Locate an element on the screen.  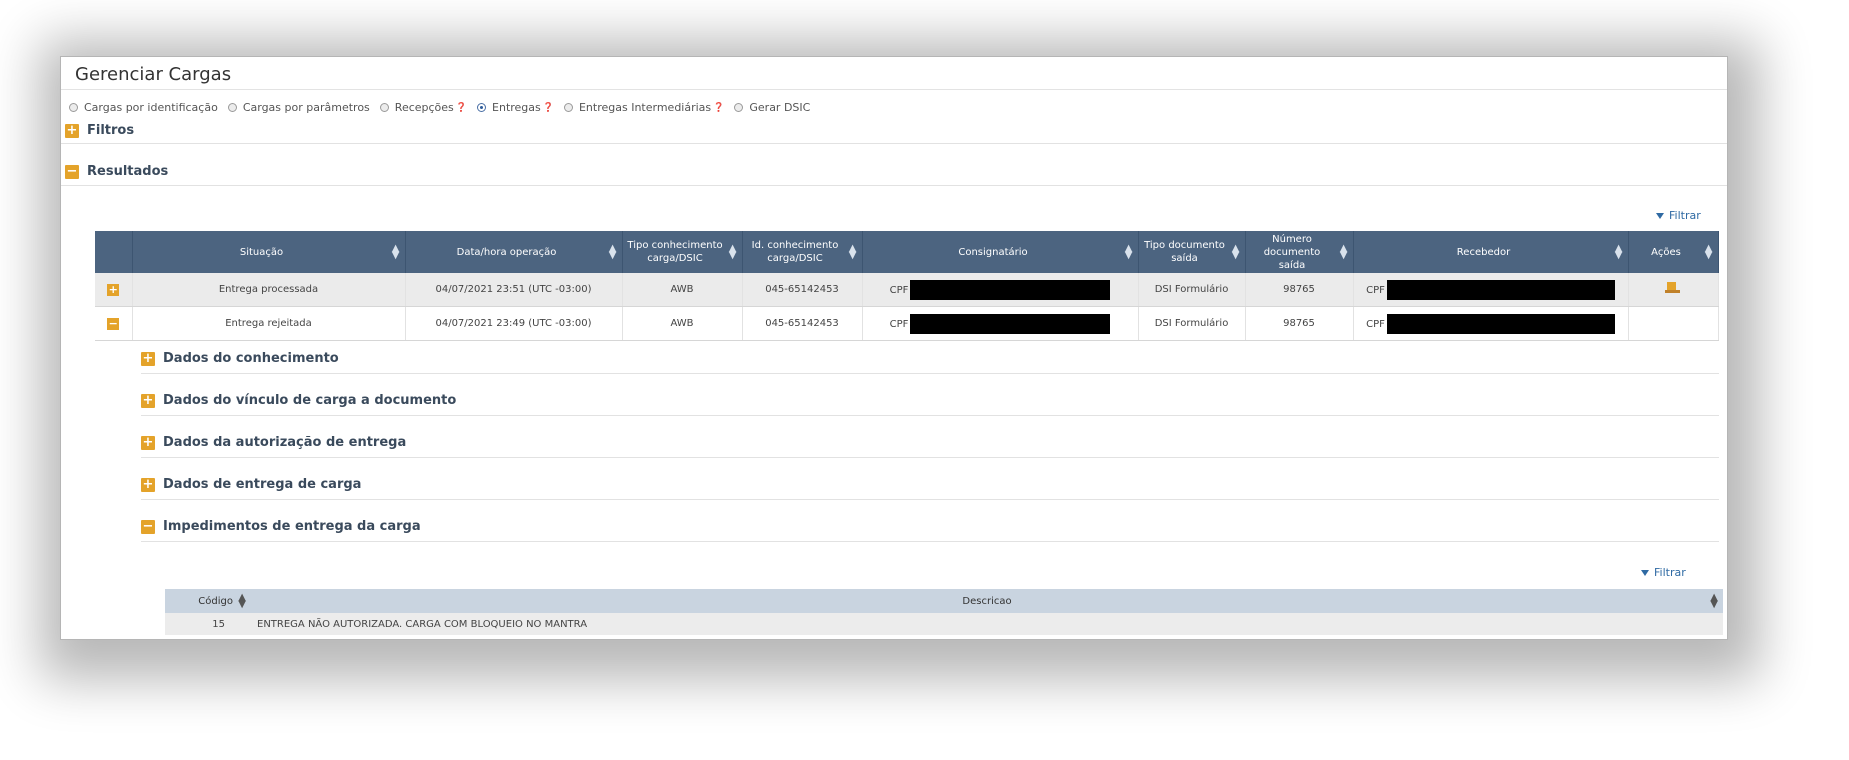
radio-entregas-intermediarias: Entregas Intermediárias ❓ is located at coordinates (643, 107).